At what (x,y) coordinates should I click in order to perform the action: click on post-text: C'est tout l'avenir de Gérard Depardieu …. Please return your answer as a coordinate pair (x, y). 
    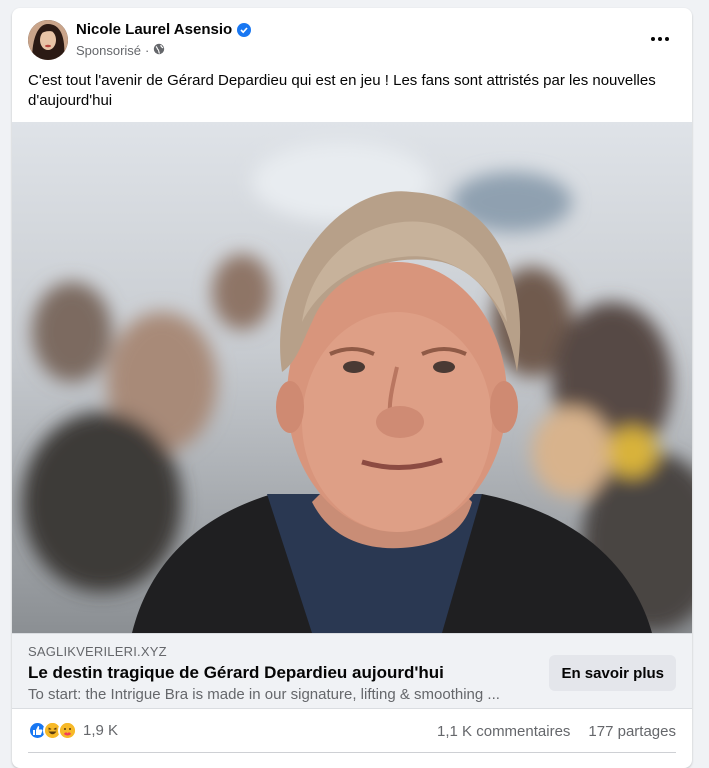
    Looking at the image, I should click on (342, 90).